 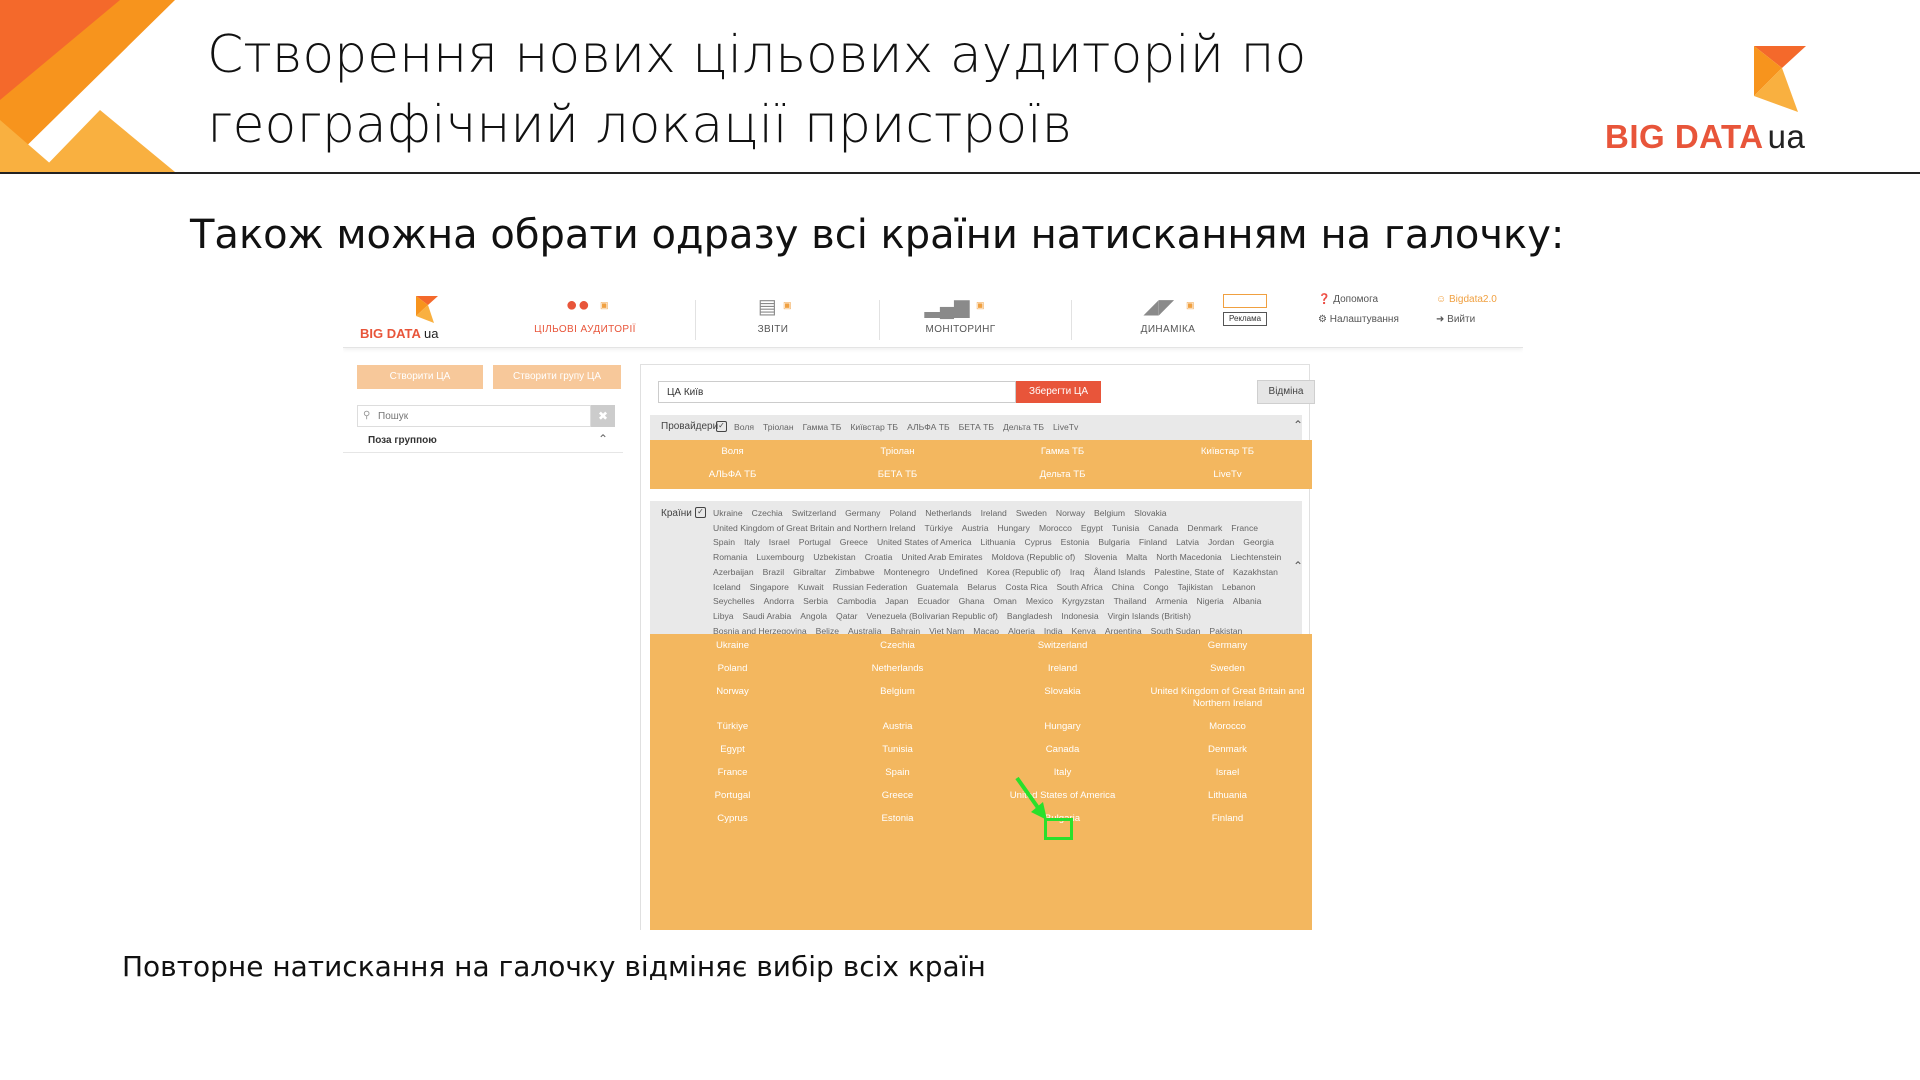 I want to click on country-selected-item: Finland, so click(x=1227, y=819).